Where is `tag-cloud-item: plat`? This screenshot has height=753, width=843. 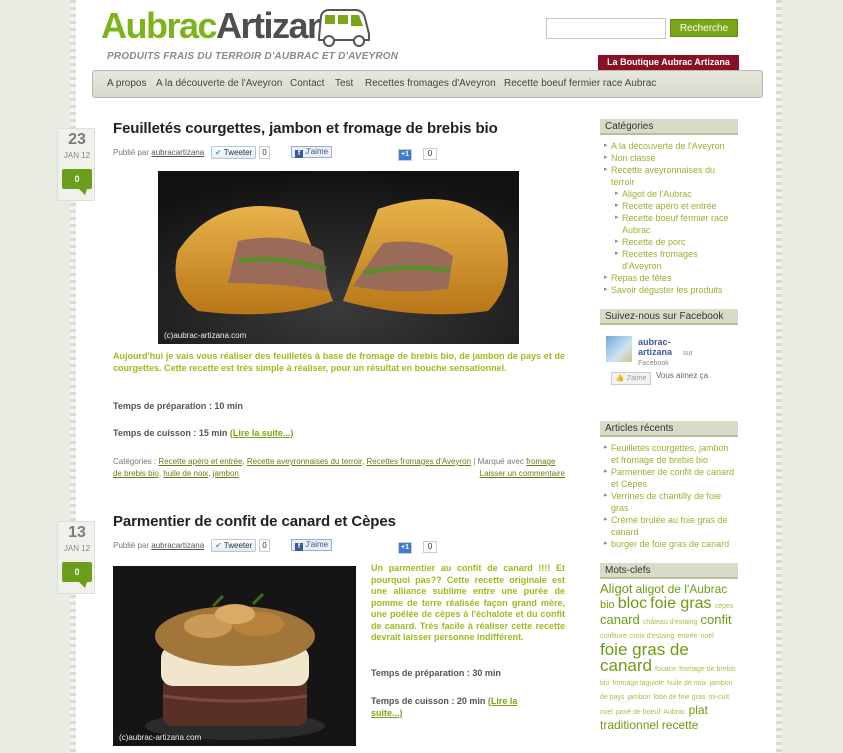
tag-cloud-item: plat is located at coordinates (698, 710).